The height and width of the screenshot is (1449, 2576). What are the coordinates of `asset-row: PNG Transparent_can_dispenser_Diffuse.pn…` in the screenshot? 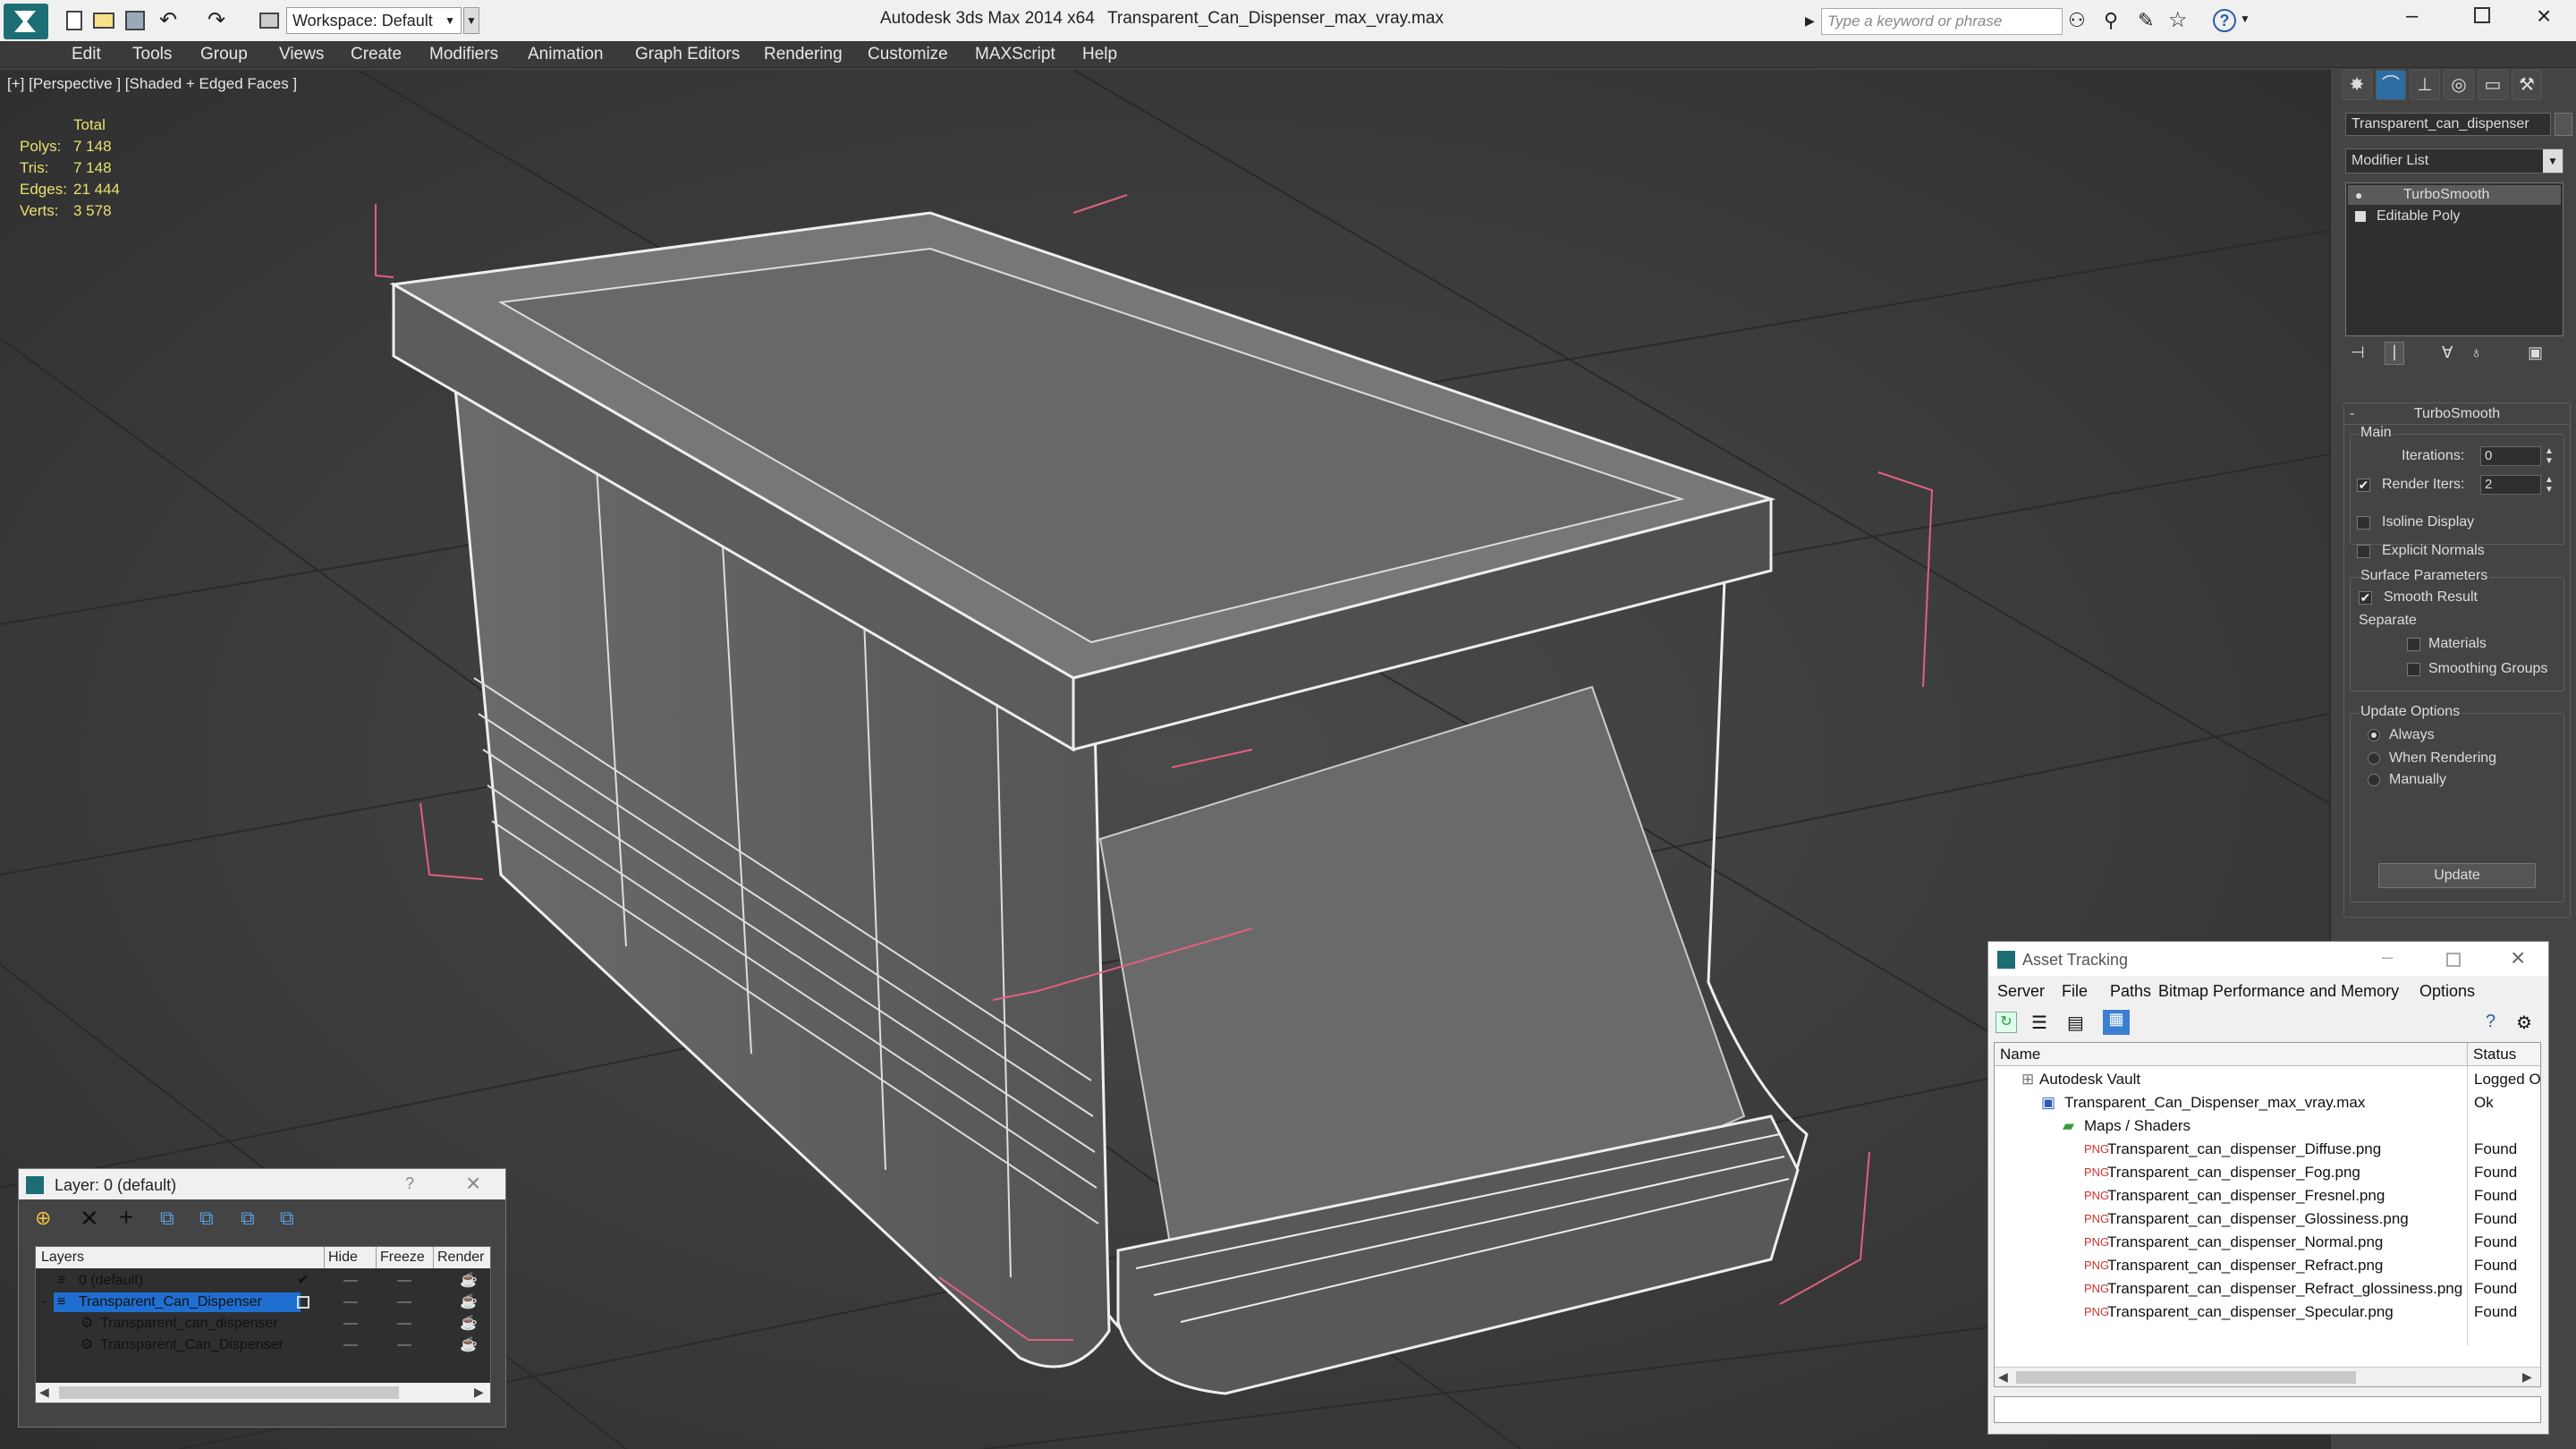 It's located at (2267, 1149).